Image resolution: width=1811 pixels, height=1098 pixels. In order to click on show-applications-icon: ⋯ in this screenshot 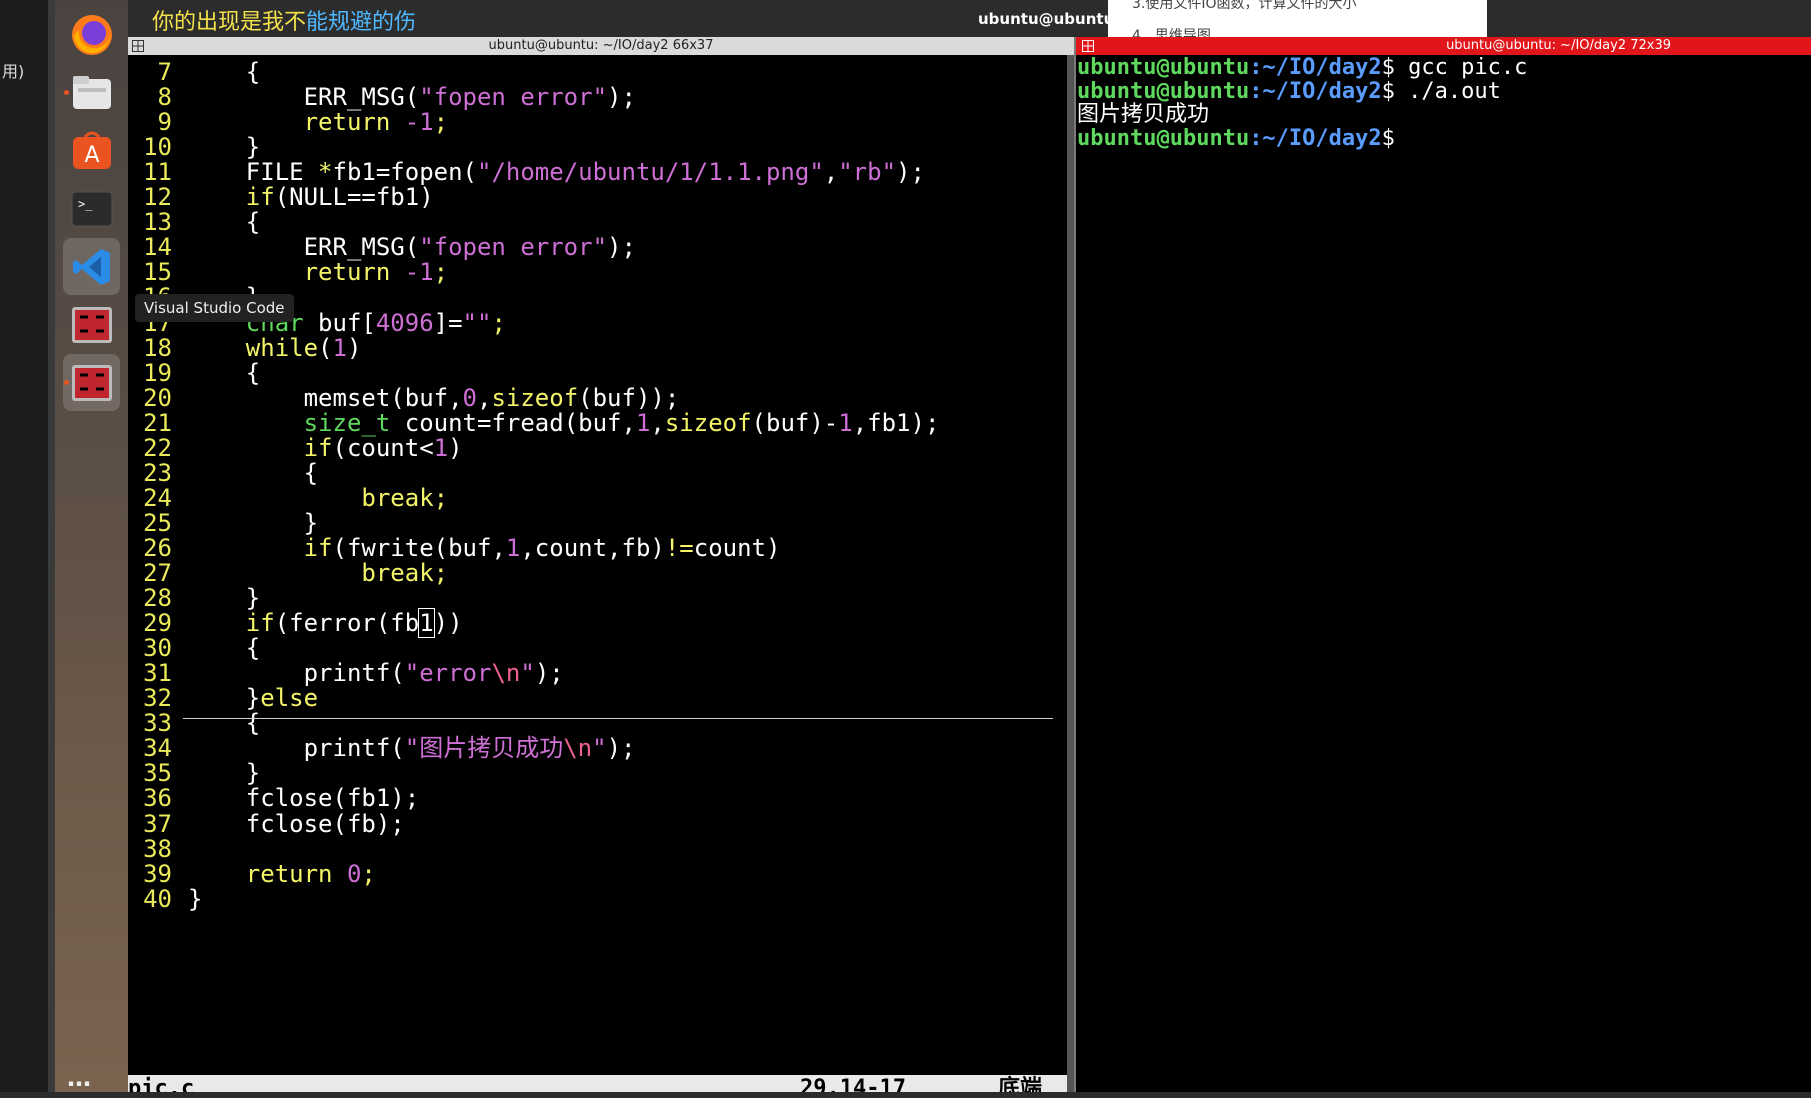, I will do `click(79, 1084)`.